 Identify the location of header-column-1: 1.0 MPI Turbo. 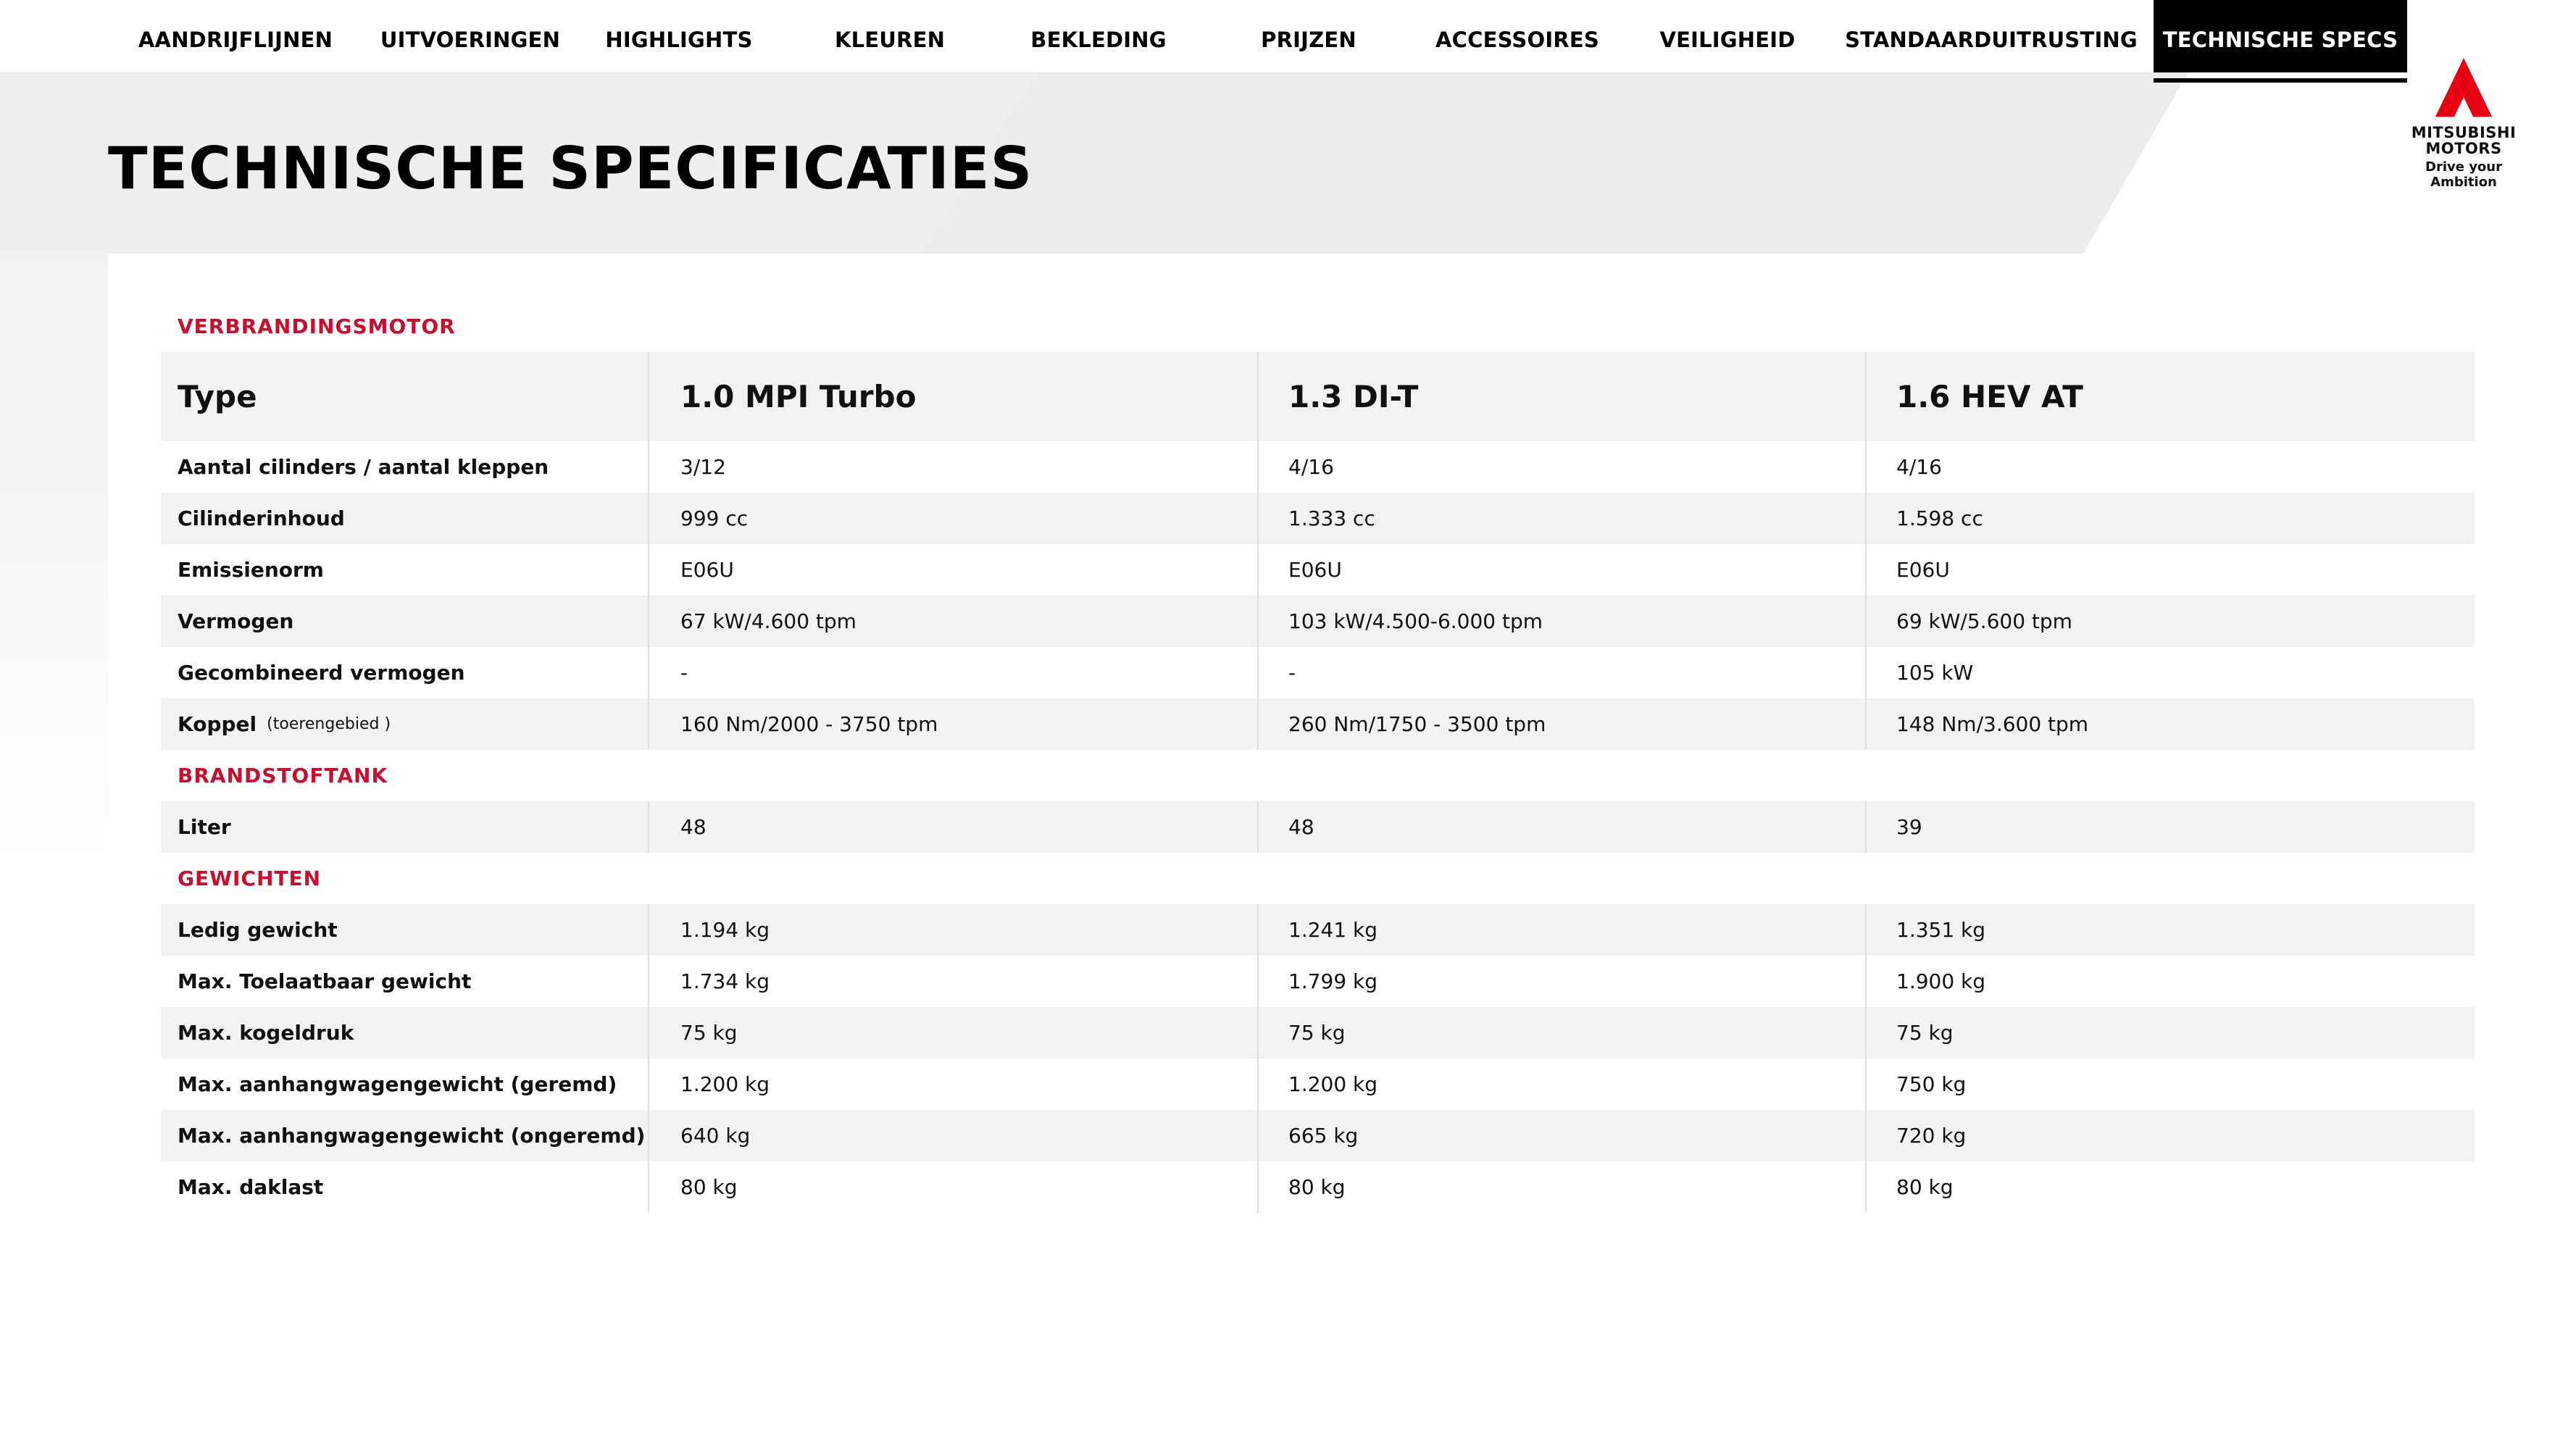
(952, 396).